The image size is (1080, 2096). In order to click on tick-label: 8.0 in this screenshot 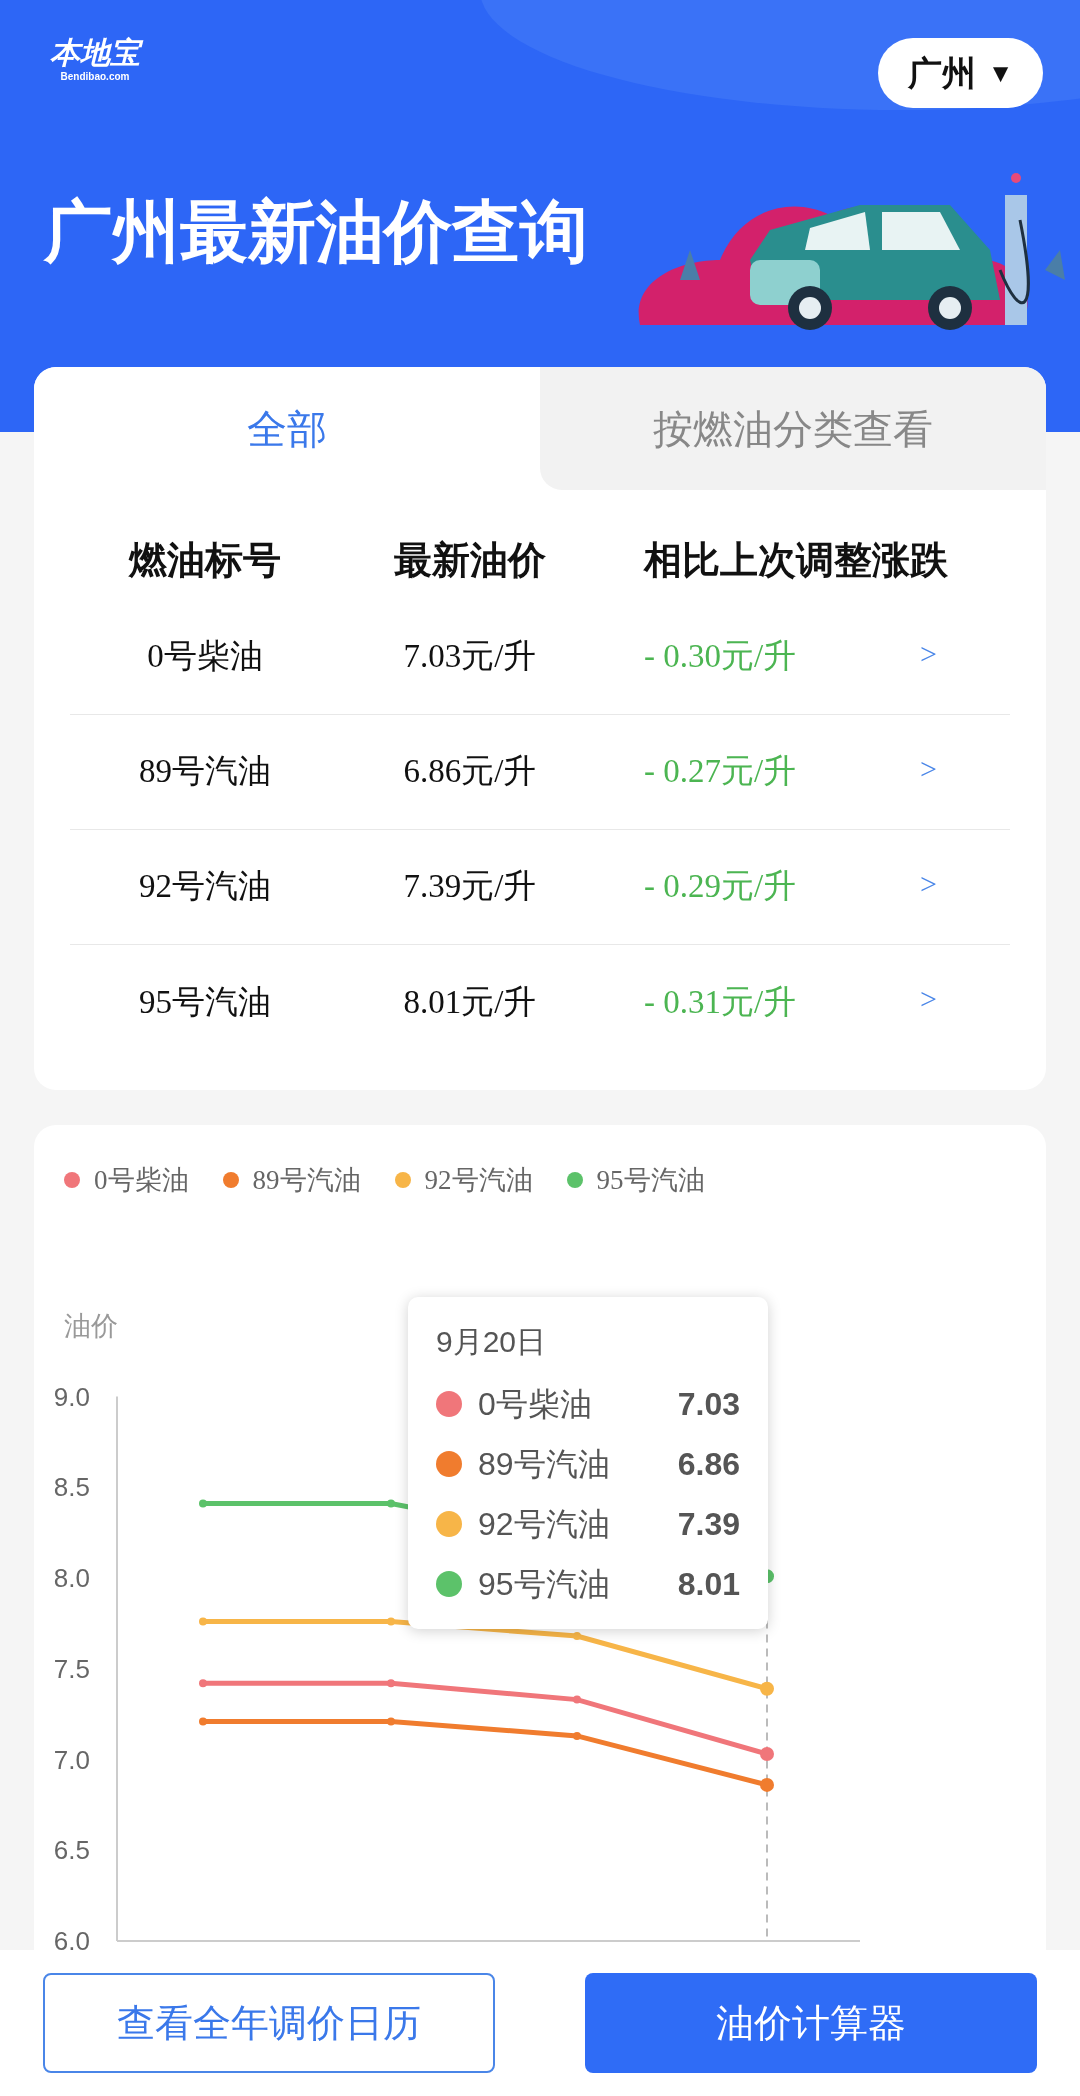, I will do `click(71, 1578)`.